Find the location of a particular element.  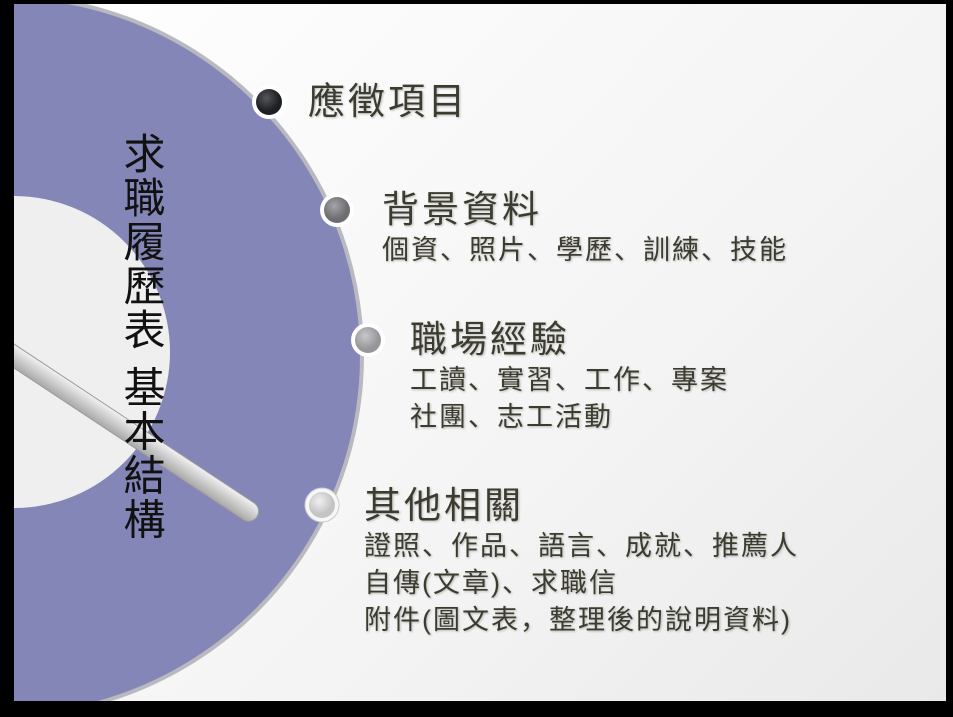

item-heading: 應徵項目 is located at coordinates (388, 101).